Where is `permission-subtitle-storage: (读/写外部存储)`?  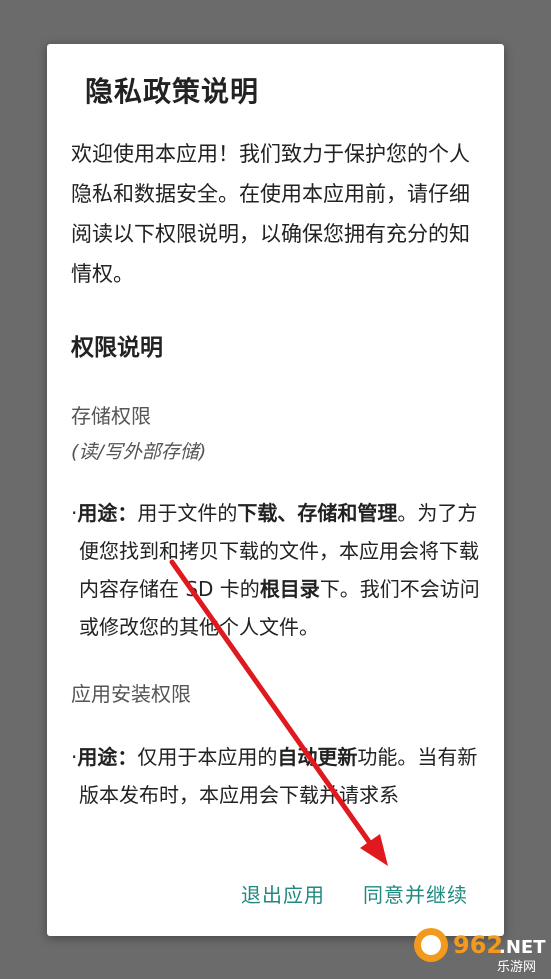 permission-subtitle-storage: (读/写外部存储) is located at coordinates (139, 452).